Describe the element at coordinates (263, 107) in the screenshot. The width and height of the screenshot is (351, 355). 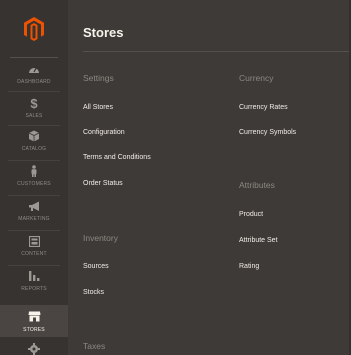
I see `menu-link-currency-rates: Currency Rates` at that location.